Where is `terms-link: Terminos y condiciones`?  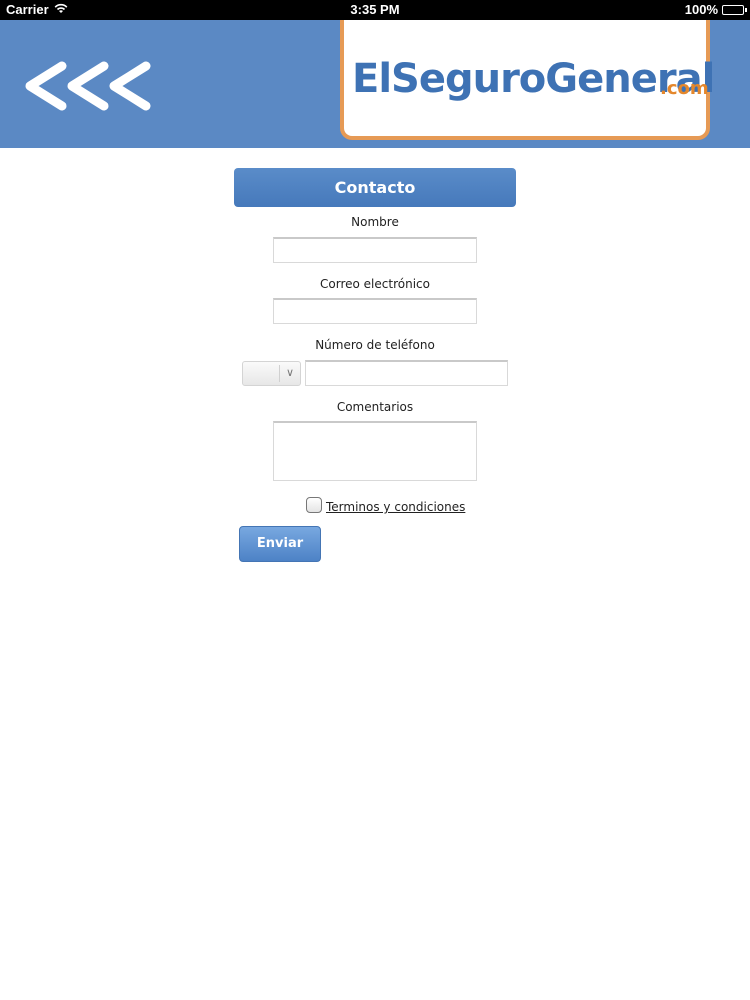 terms-link: Terminos y condiciones is located at coordinates (395, 507).